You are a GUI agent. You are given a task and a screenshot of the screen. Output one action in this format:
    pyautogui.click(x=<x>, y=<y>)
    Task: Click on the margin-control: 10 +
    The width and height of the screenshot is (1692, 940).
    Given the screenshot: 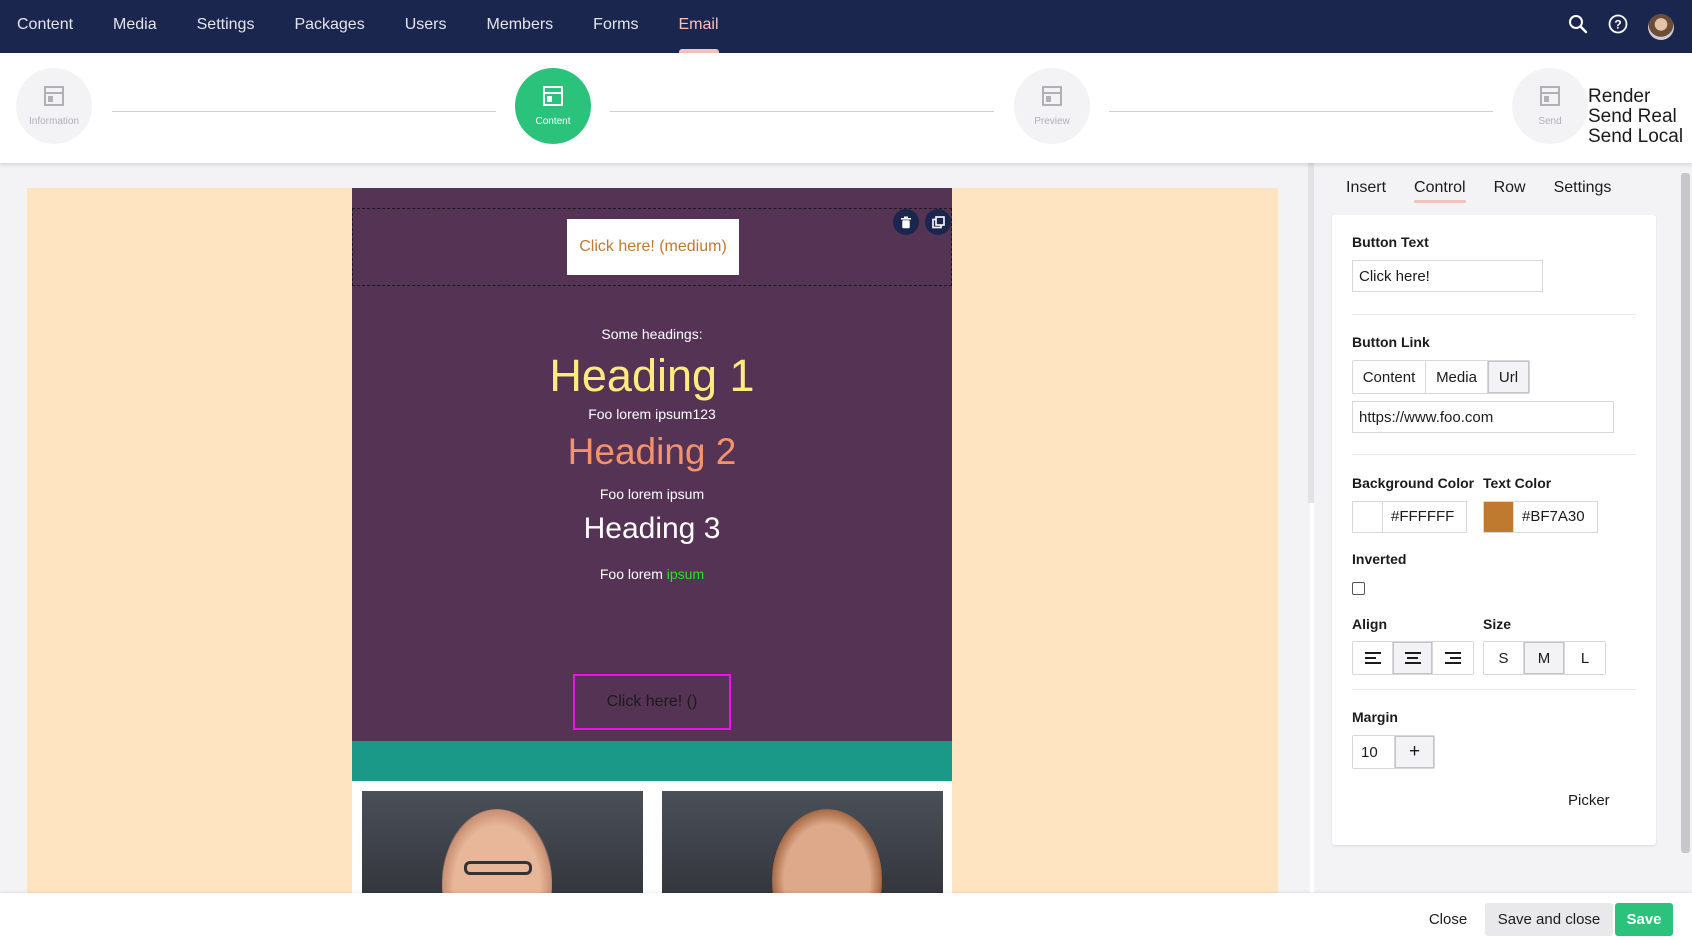 What is the action you would take?
    pyautogui.click(x=1393, y=752)
    